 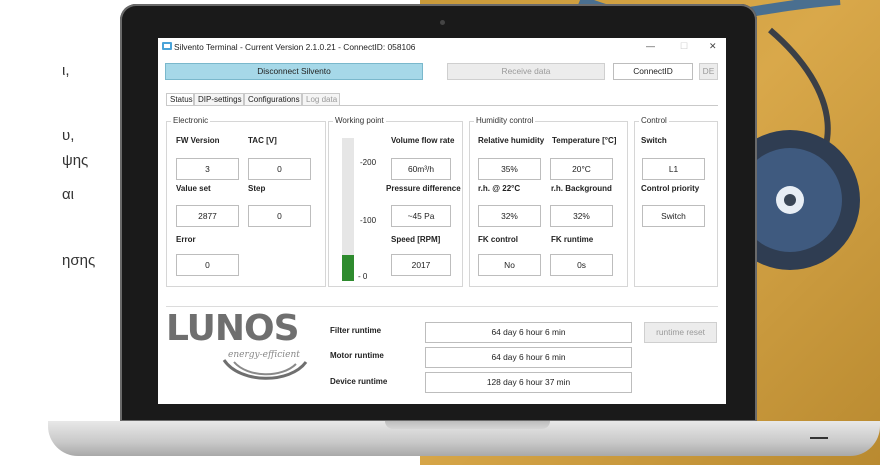 What do you see at coordinates (421, 169) in the screenshot?
I see `volume-flow-field: 60m³/h` at bounding box center [421, 169].